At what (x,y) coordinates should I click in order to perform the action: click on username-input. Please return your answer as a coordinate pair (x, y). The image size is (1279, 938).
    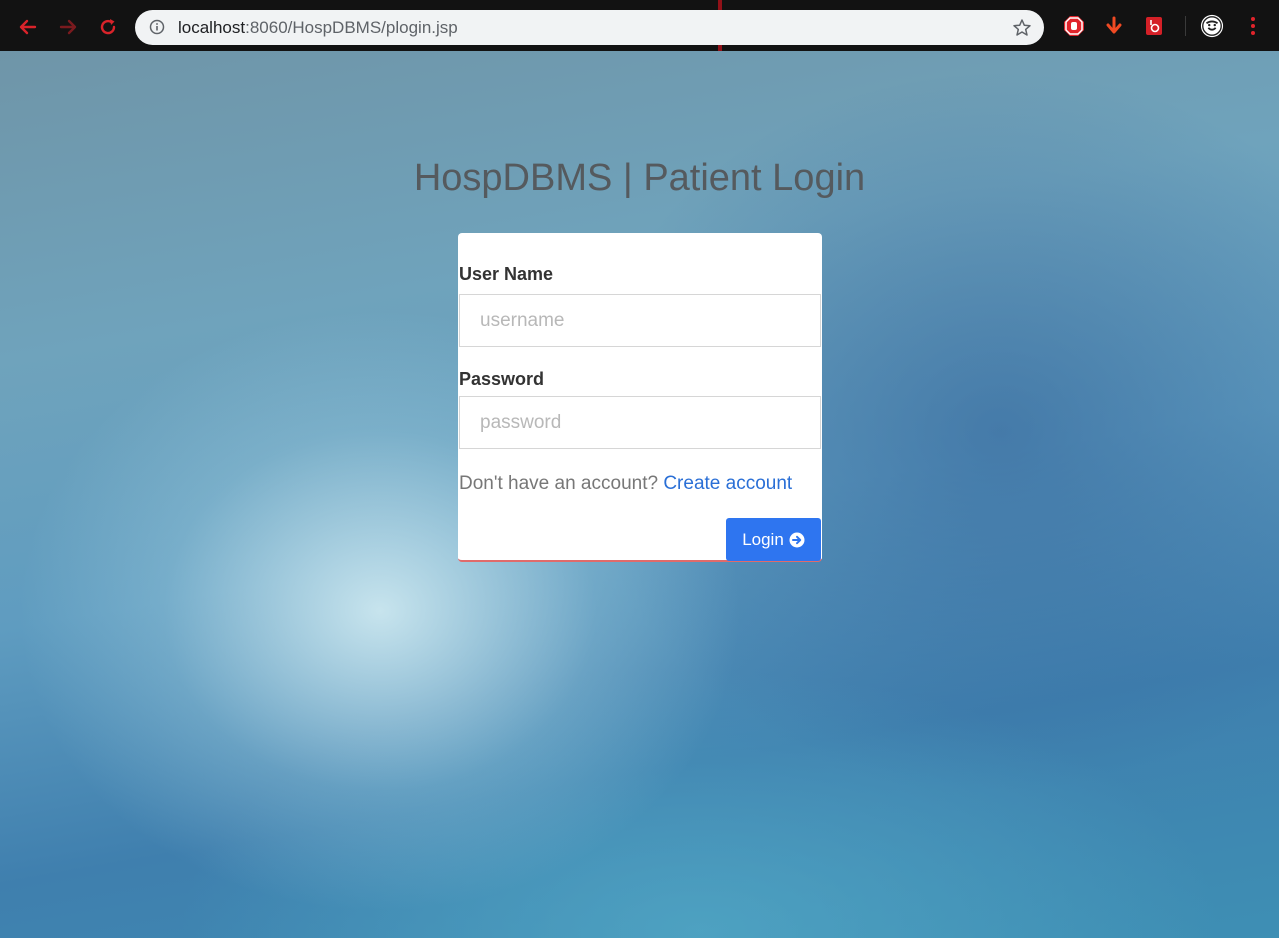
    Looking at the image, I should click on (640, 320).